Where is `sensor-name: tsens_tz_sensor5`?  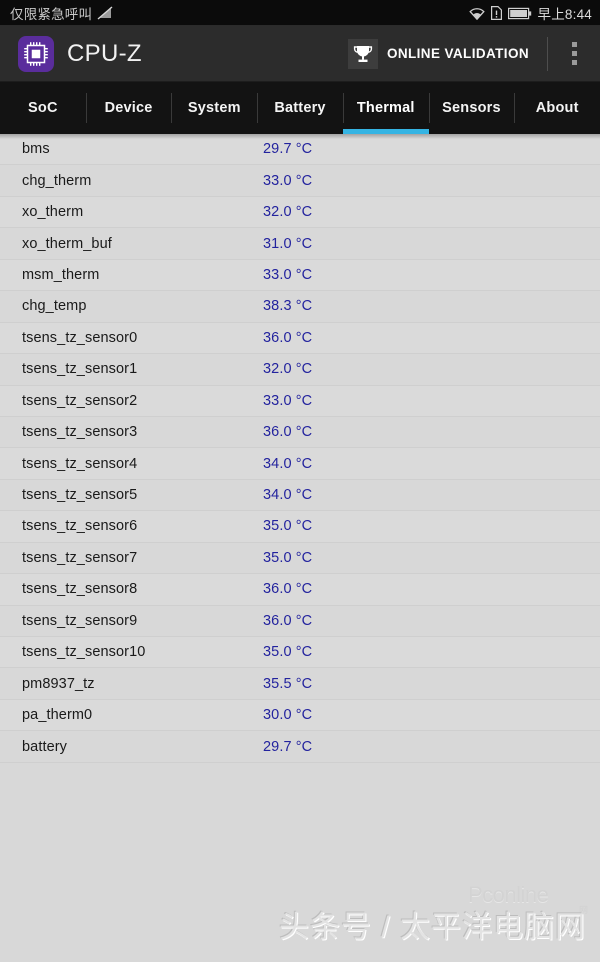
sensor-name: tsens_tz_sensor5 is located at coordinates (80, 495).